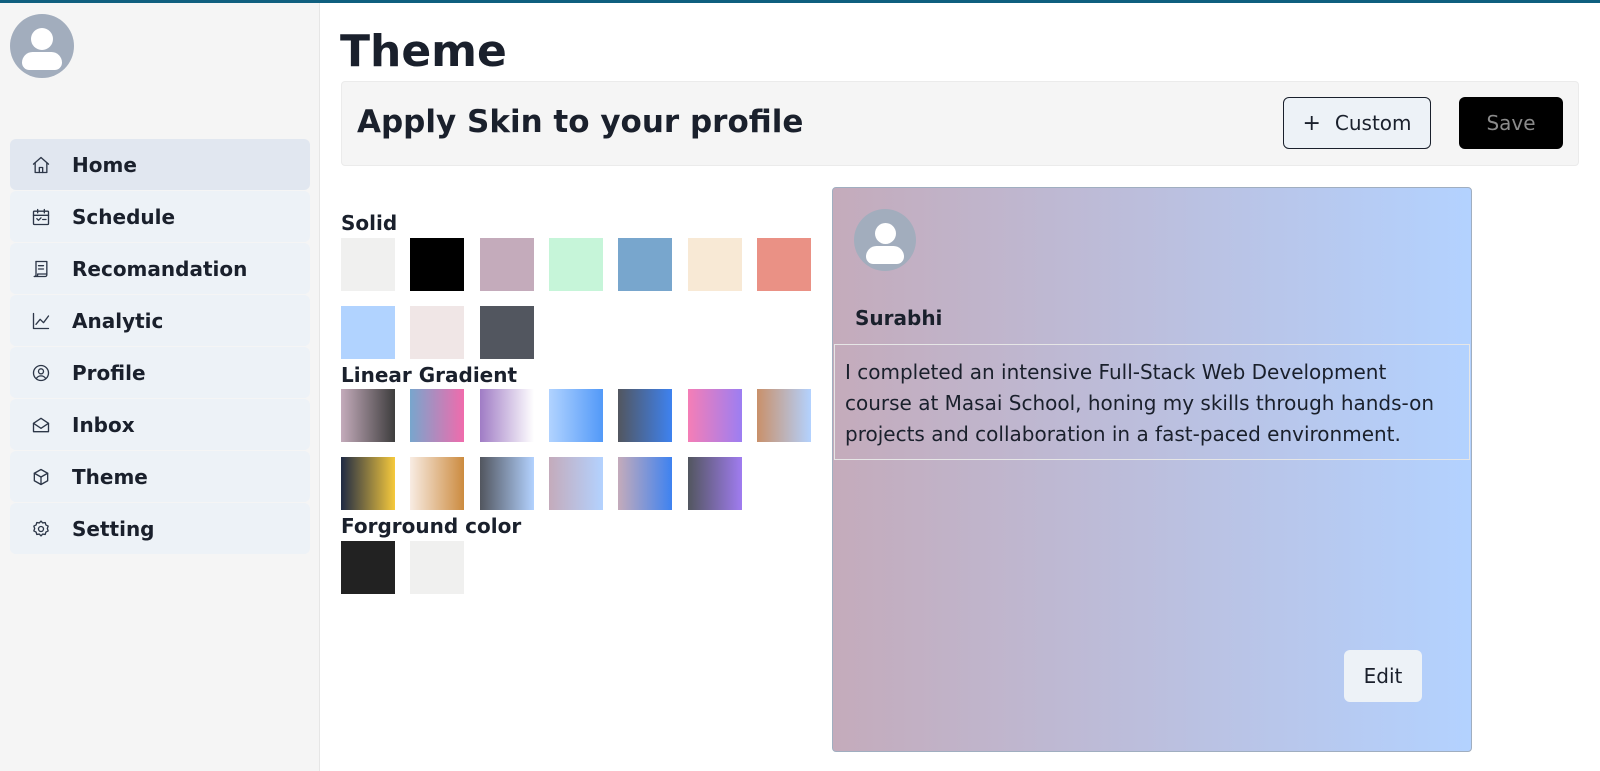 Image resolution: width=1600 pixels, height=771 pixels. What do you see at coordinates (41, 477) in the screenshot?
I see `cube-icon` at bounding box center [41, 477].